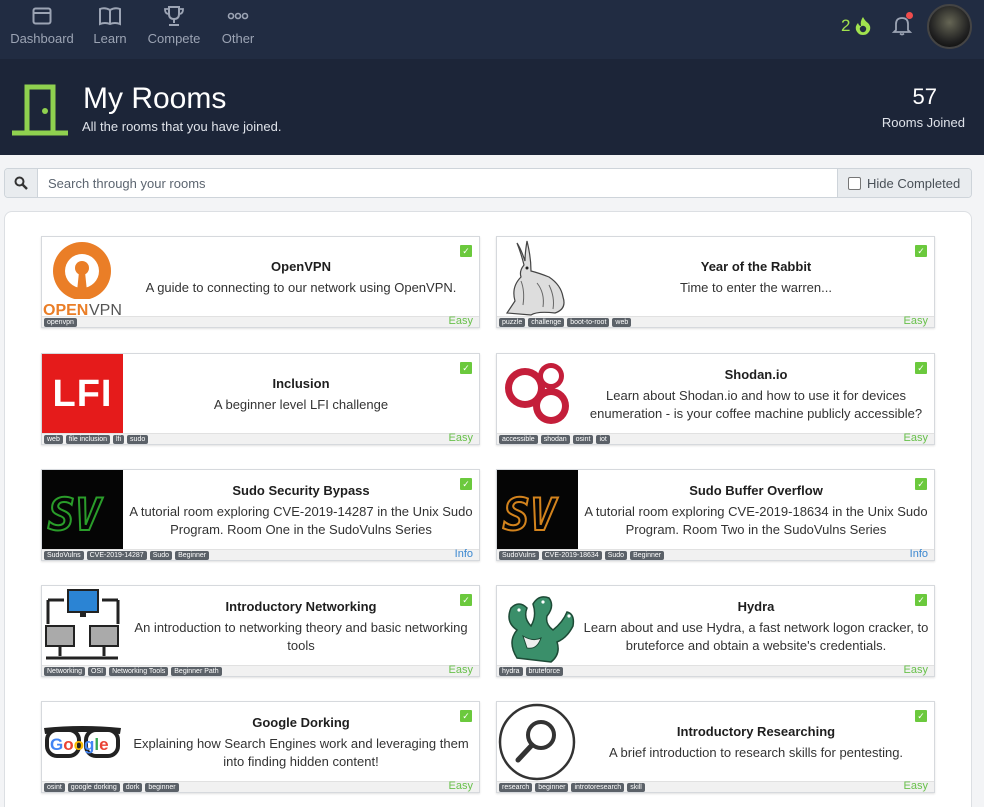 The width and height of the screenshot is (984, 807). I want to click on room-title: Introductory Researching, so click(756, 731).